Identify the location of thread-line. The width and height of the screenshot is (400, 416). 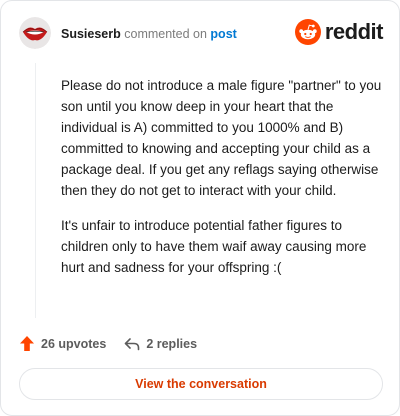
(35, 190).